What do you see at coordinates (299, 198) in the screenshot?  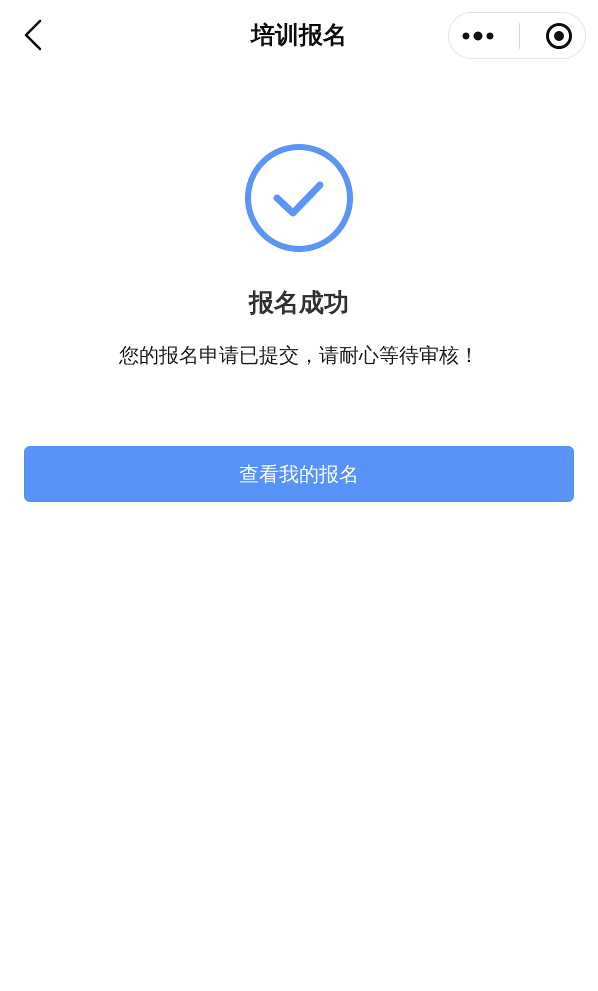 I see `success-check-icon` at bounding box center [299, 198].